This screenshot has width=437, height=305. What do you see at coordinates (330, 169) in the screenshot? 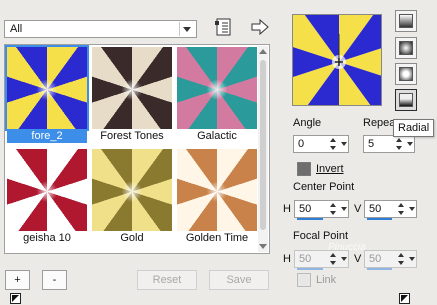
I see `invert-label: Invert` at bounding box center [330, 169].